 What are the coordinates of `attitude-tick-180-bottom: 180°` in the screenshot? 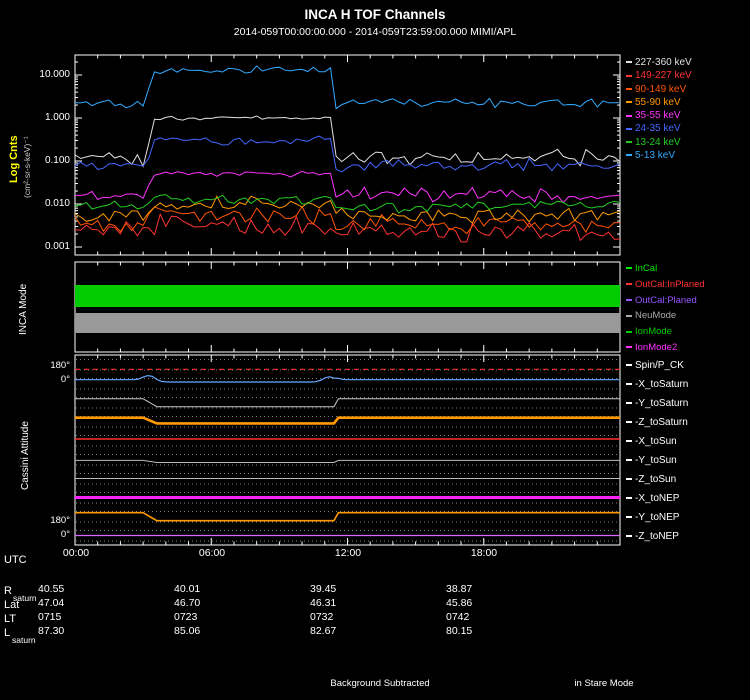 It's located at (60, 520).